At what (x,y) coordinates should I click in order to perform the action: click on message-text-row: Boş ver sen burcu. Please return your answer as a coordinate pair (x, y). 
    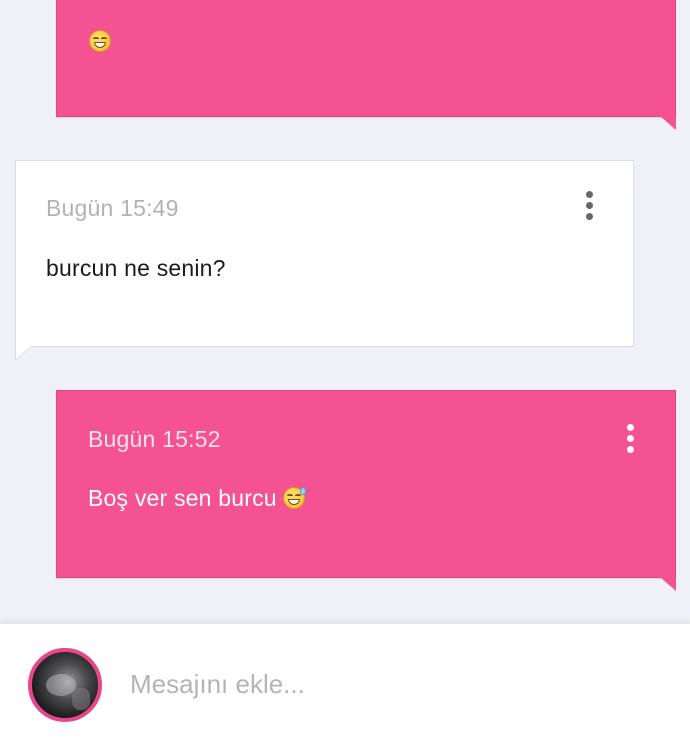
    Looking at the image, I should click on (197, 498).